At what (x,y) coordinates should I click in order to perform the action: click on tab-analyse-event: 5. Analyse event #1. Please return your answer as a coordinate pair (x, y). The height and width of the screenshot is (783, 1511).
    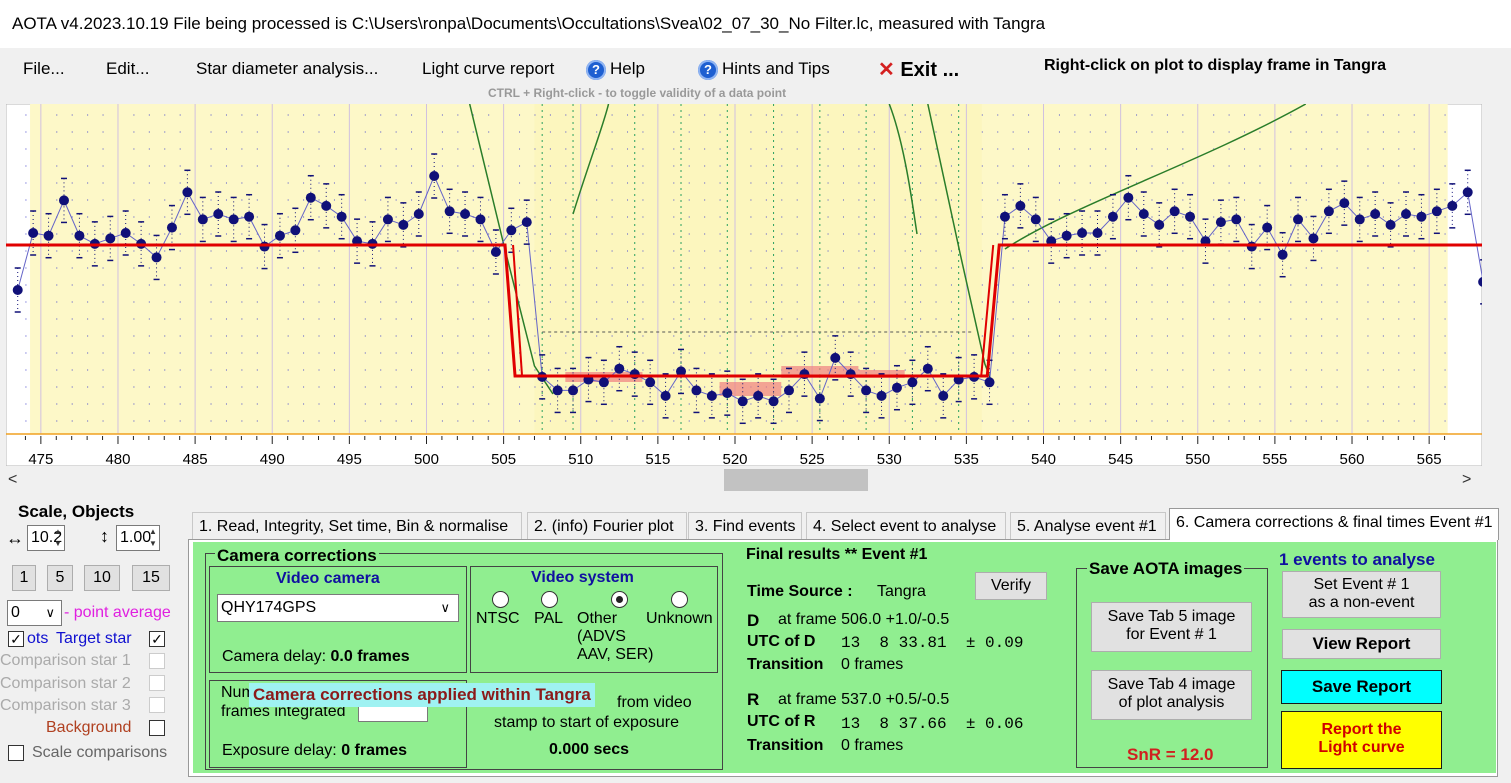
    Looking at the image, I should click on (1088, 525).